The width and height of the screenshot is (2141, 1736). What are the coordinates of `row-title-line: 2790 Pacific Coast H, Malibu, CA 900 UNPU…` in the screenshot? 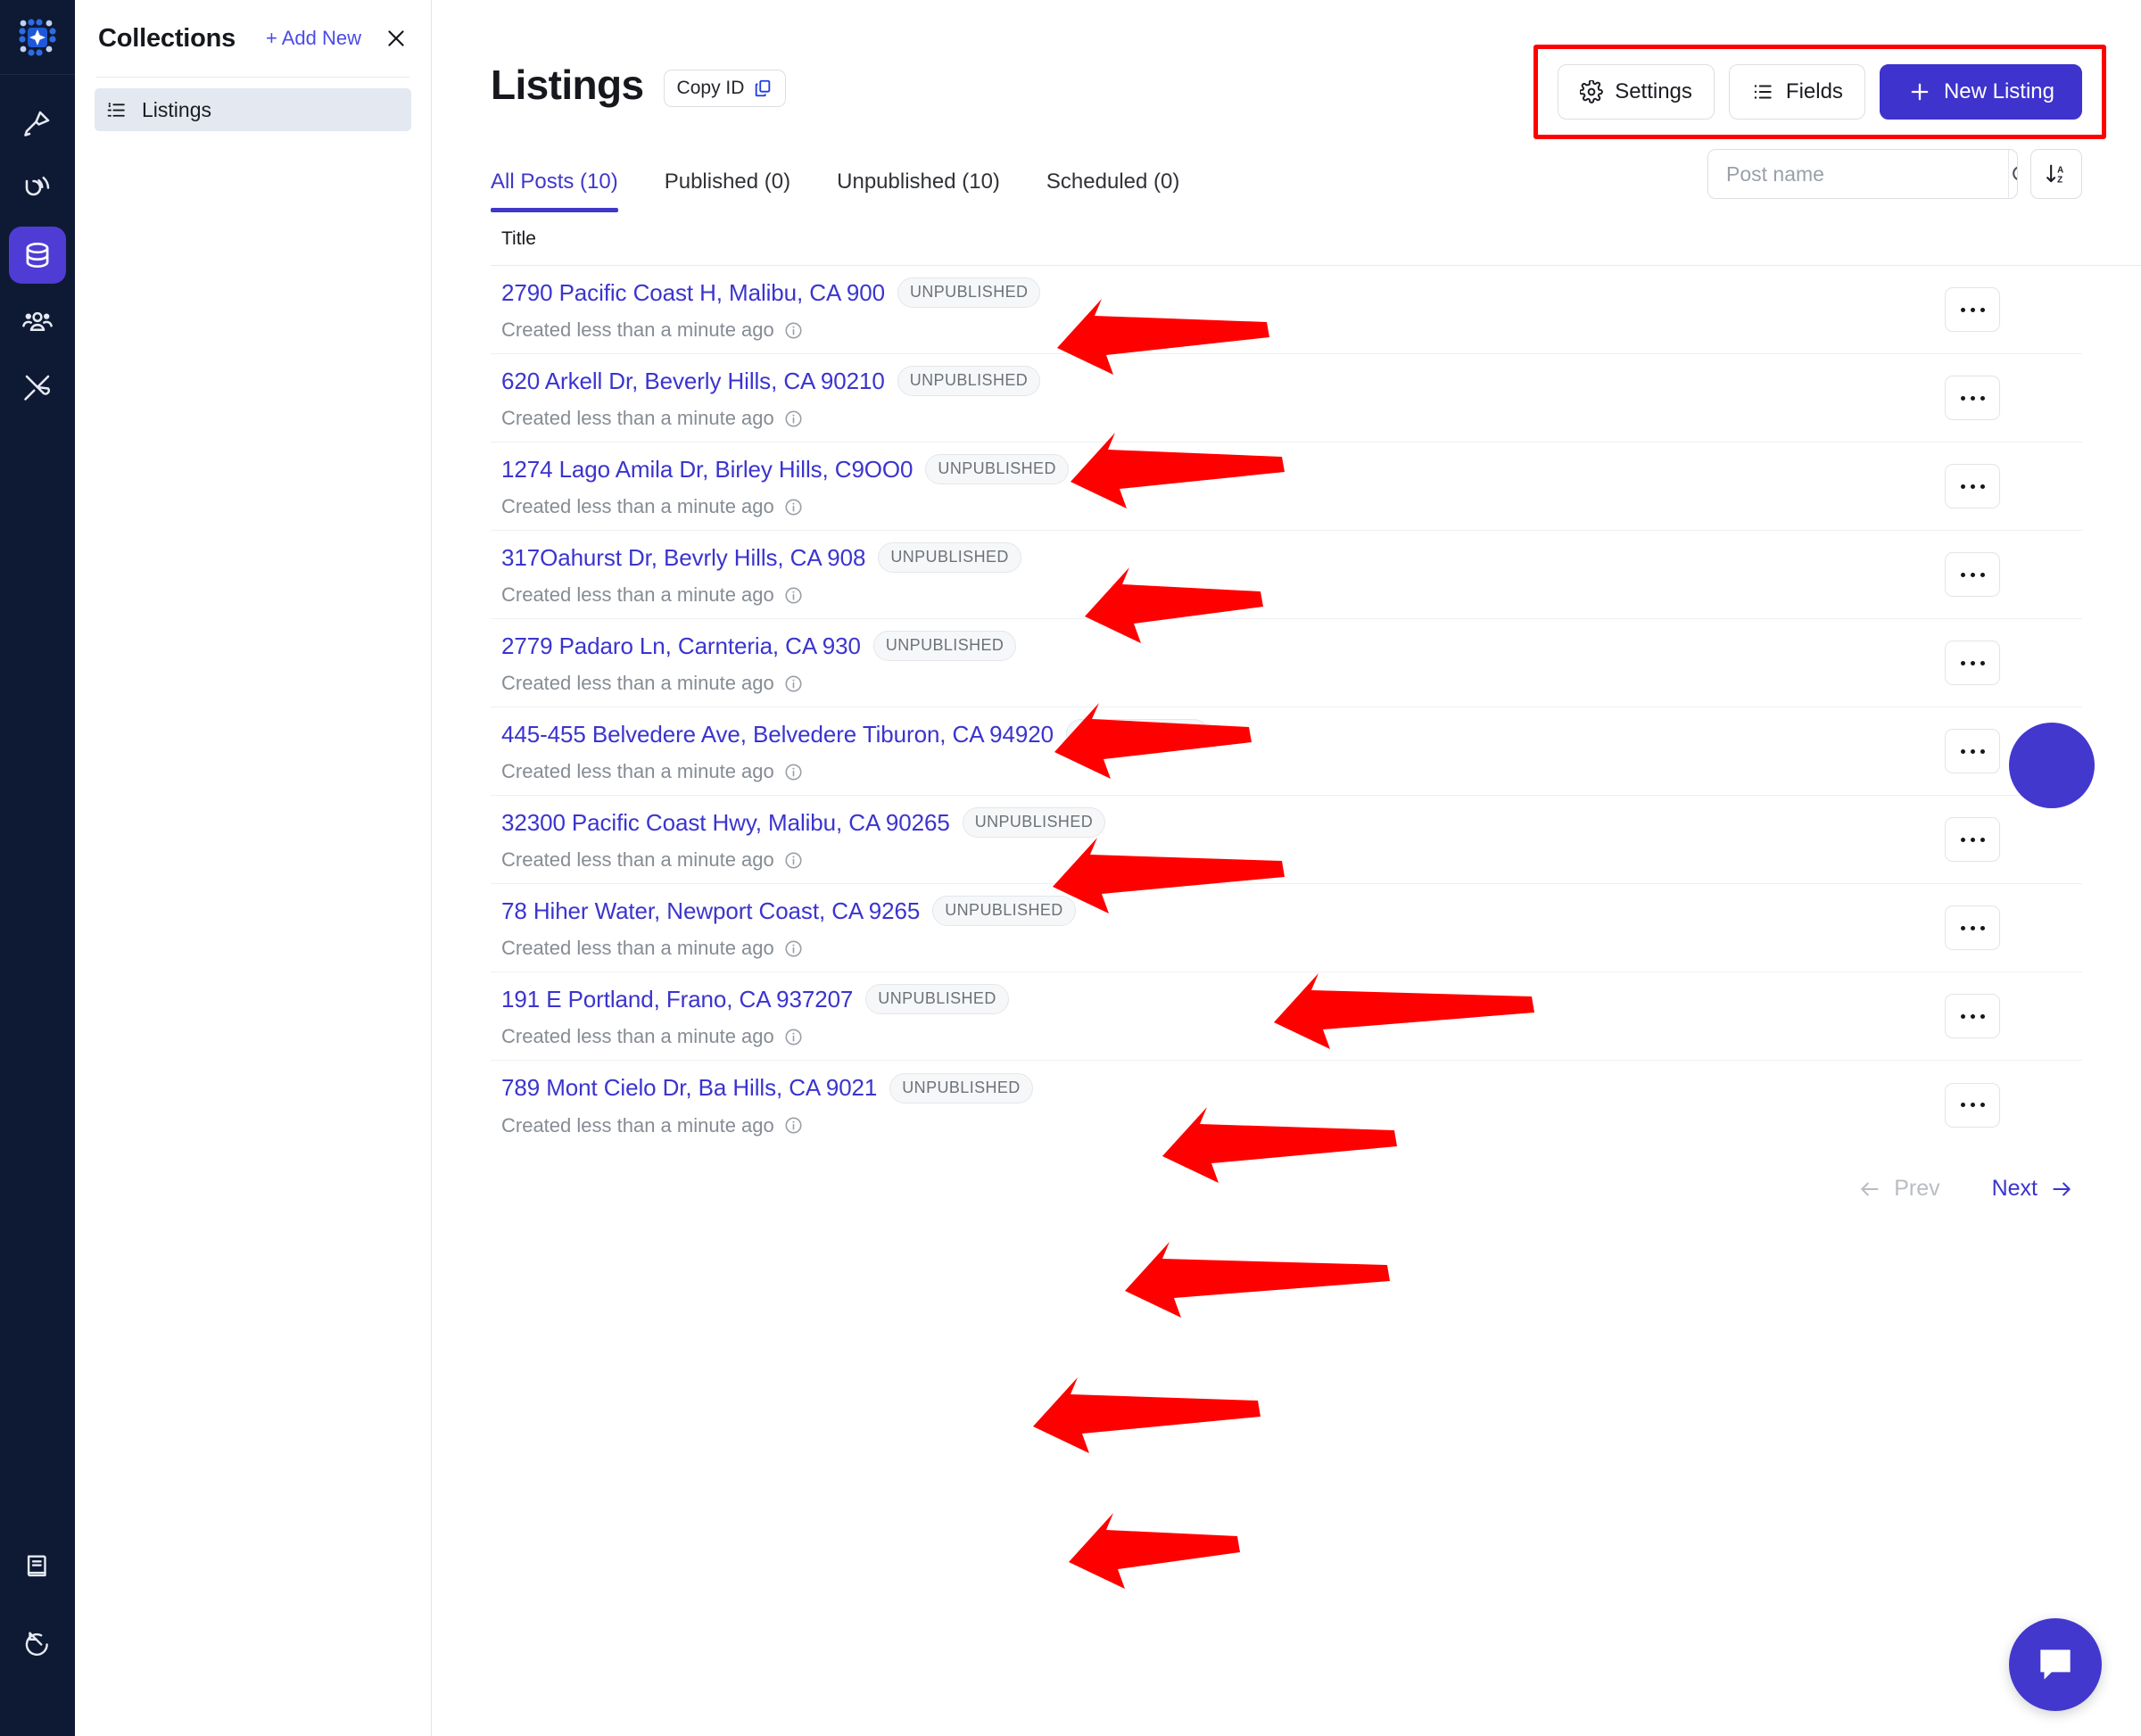 It's located at (771, 292).